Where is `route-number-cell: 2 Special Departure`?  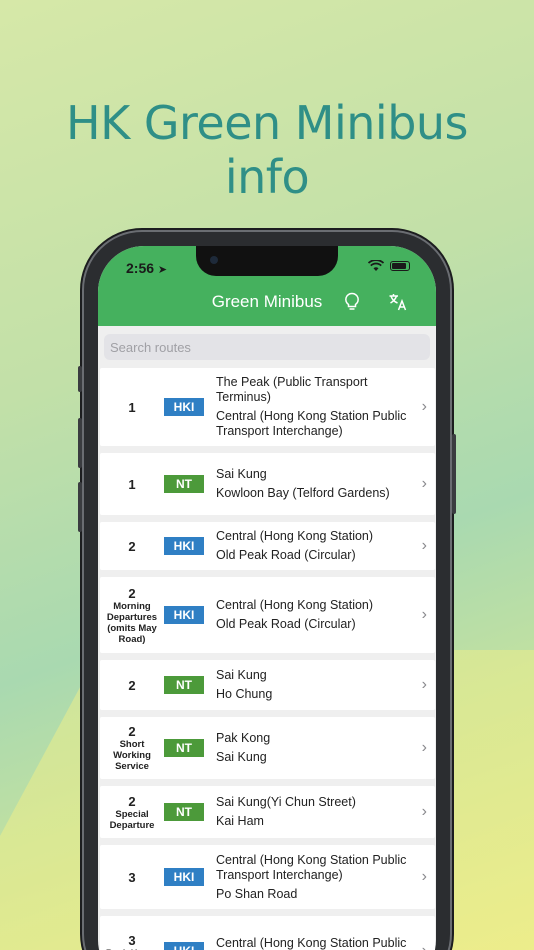 route-number-cell: 2 Special Departure is located at coordinates (132, 812).